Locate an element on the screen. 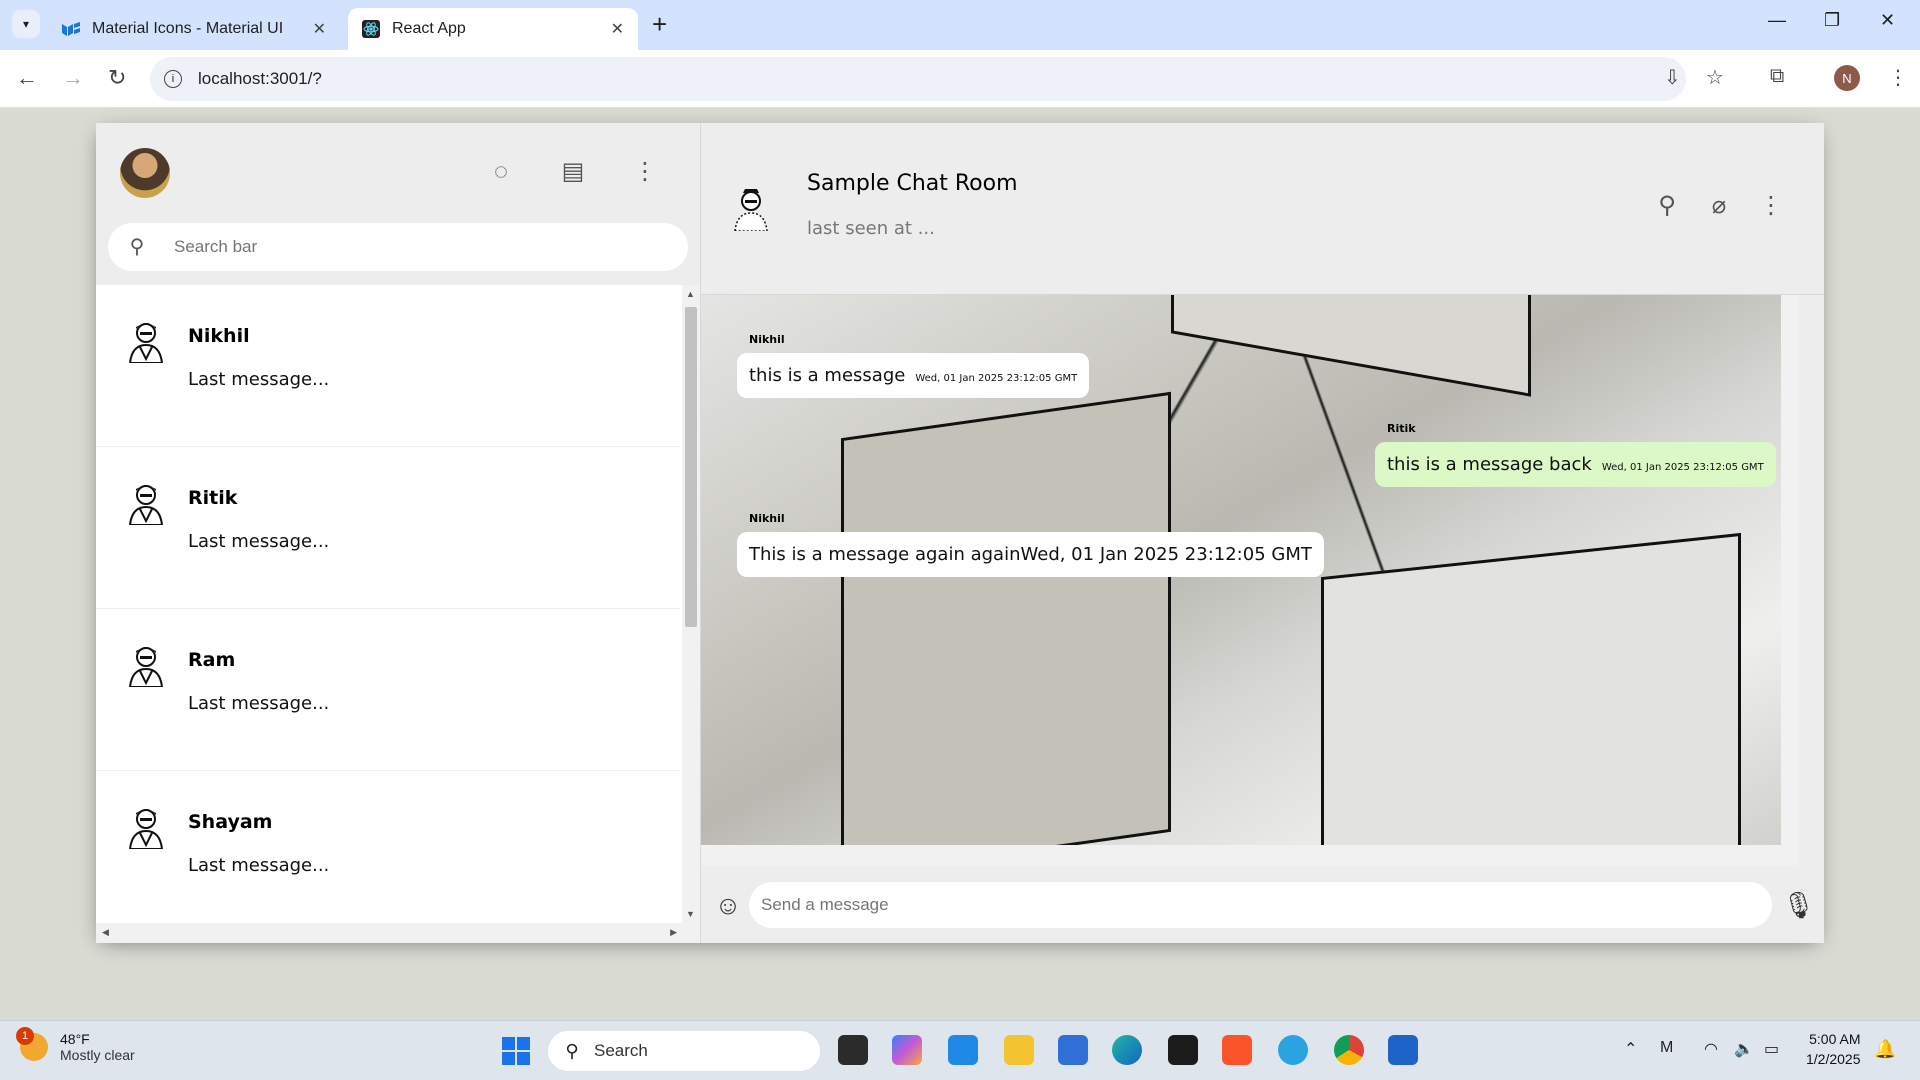 Image resolution: width=1920 pixels, height=1080 pixels. close-window-icon: ✕ is located at coordinates (1887, 20).